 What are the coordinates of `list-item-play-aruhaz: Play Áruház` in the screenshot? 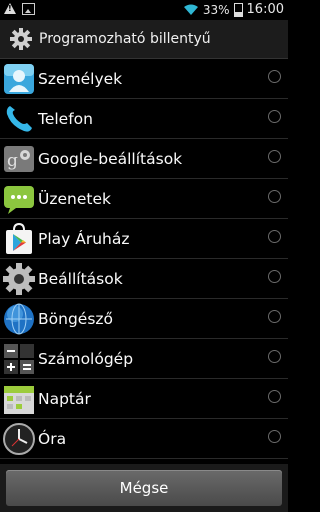 It's located at (144, 239).